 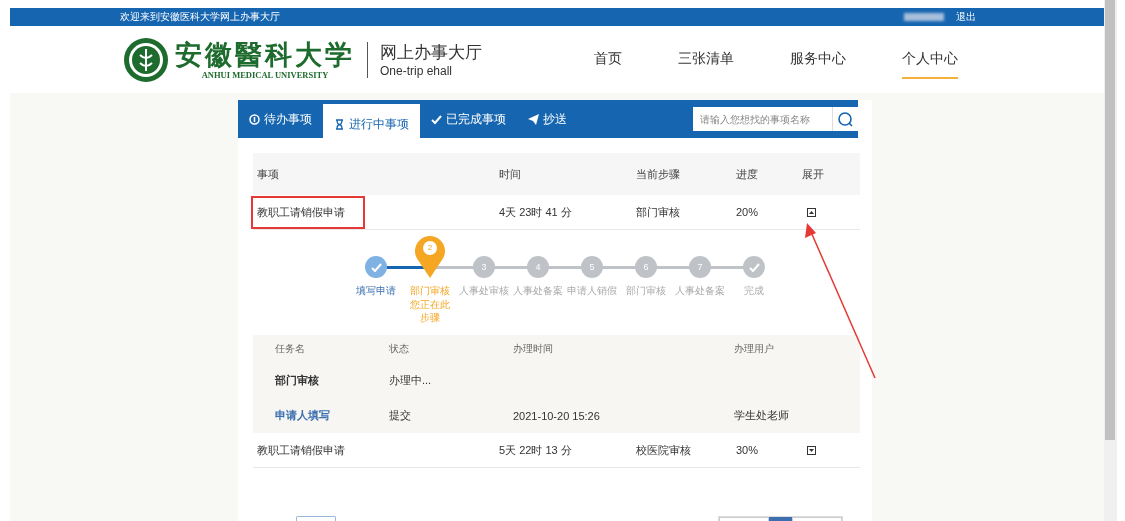 I want to click on table-cell-text: 校医院审核, so click(x=664, y=450).